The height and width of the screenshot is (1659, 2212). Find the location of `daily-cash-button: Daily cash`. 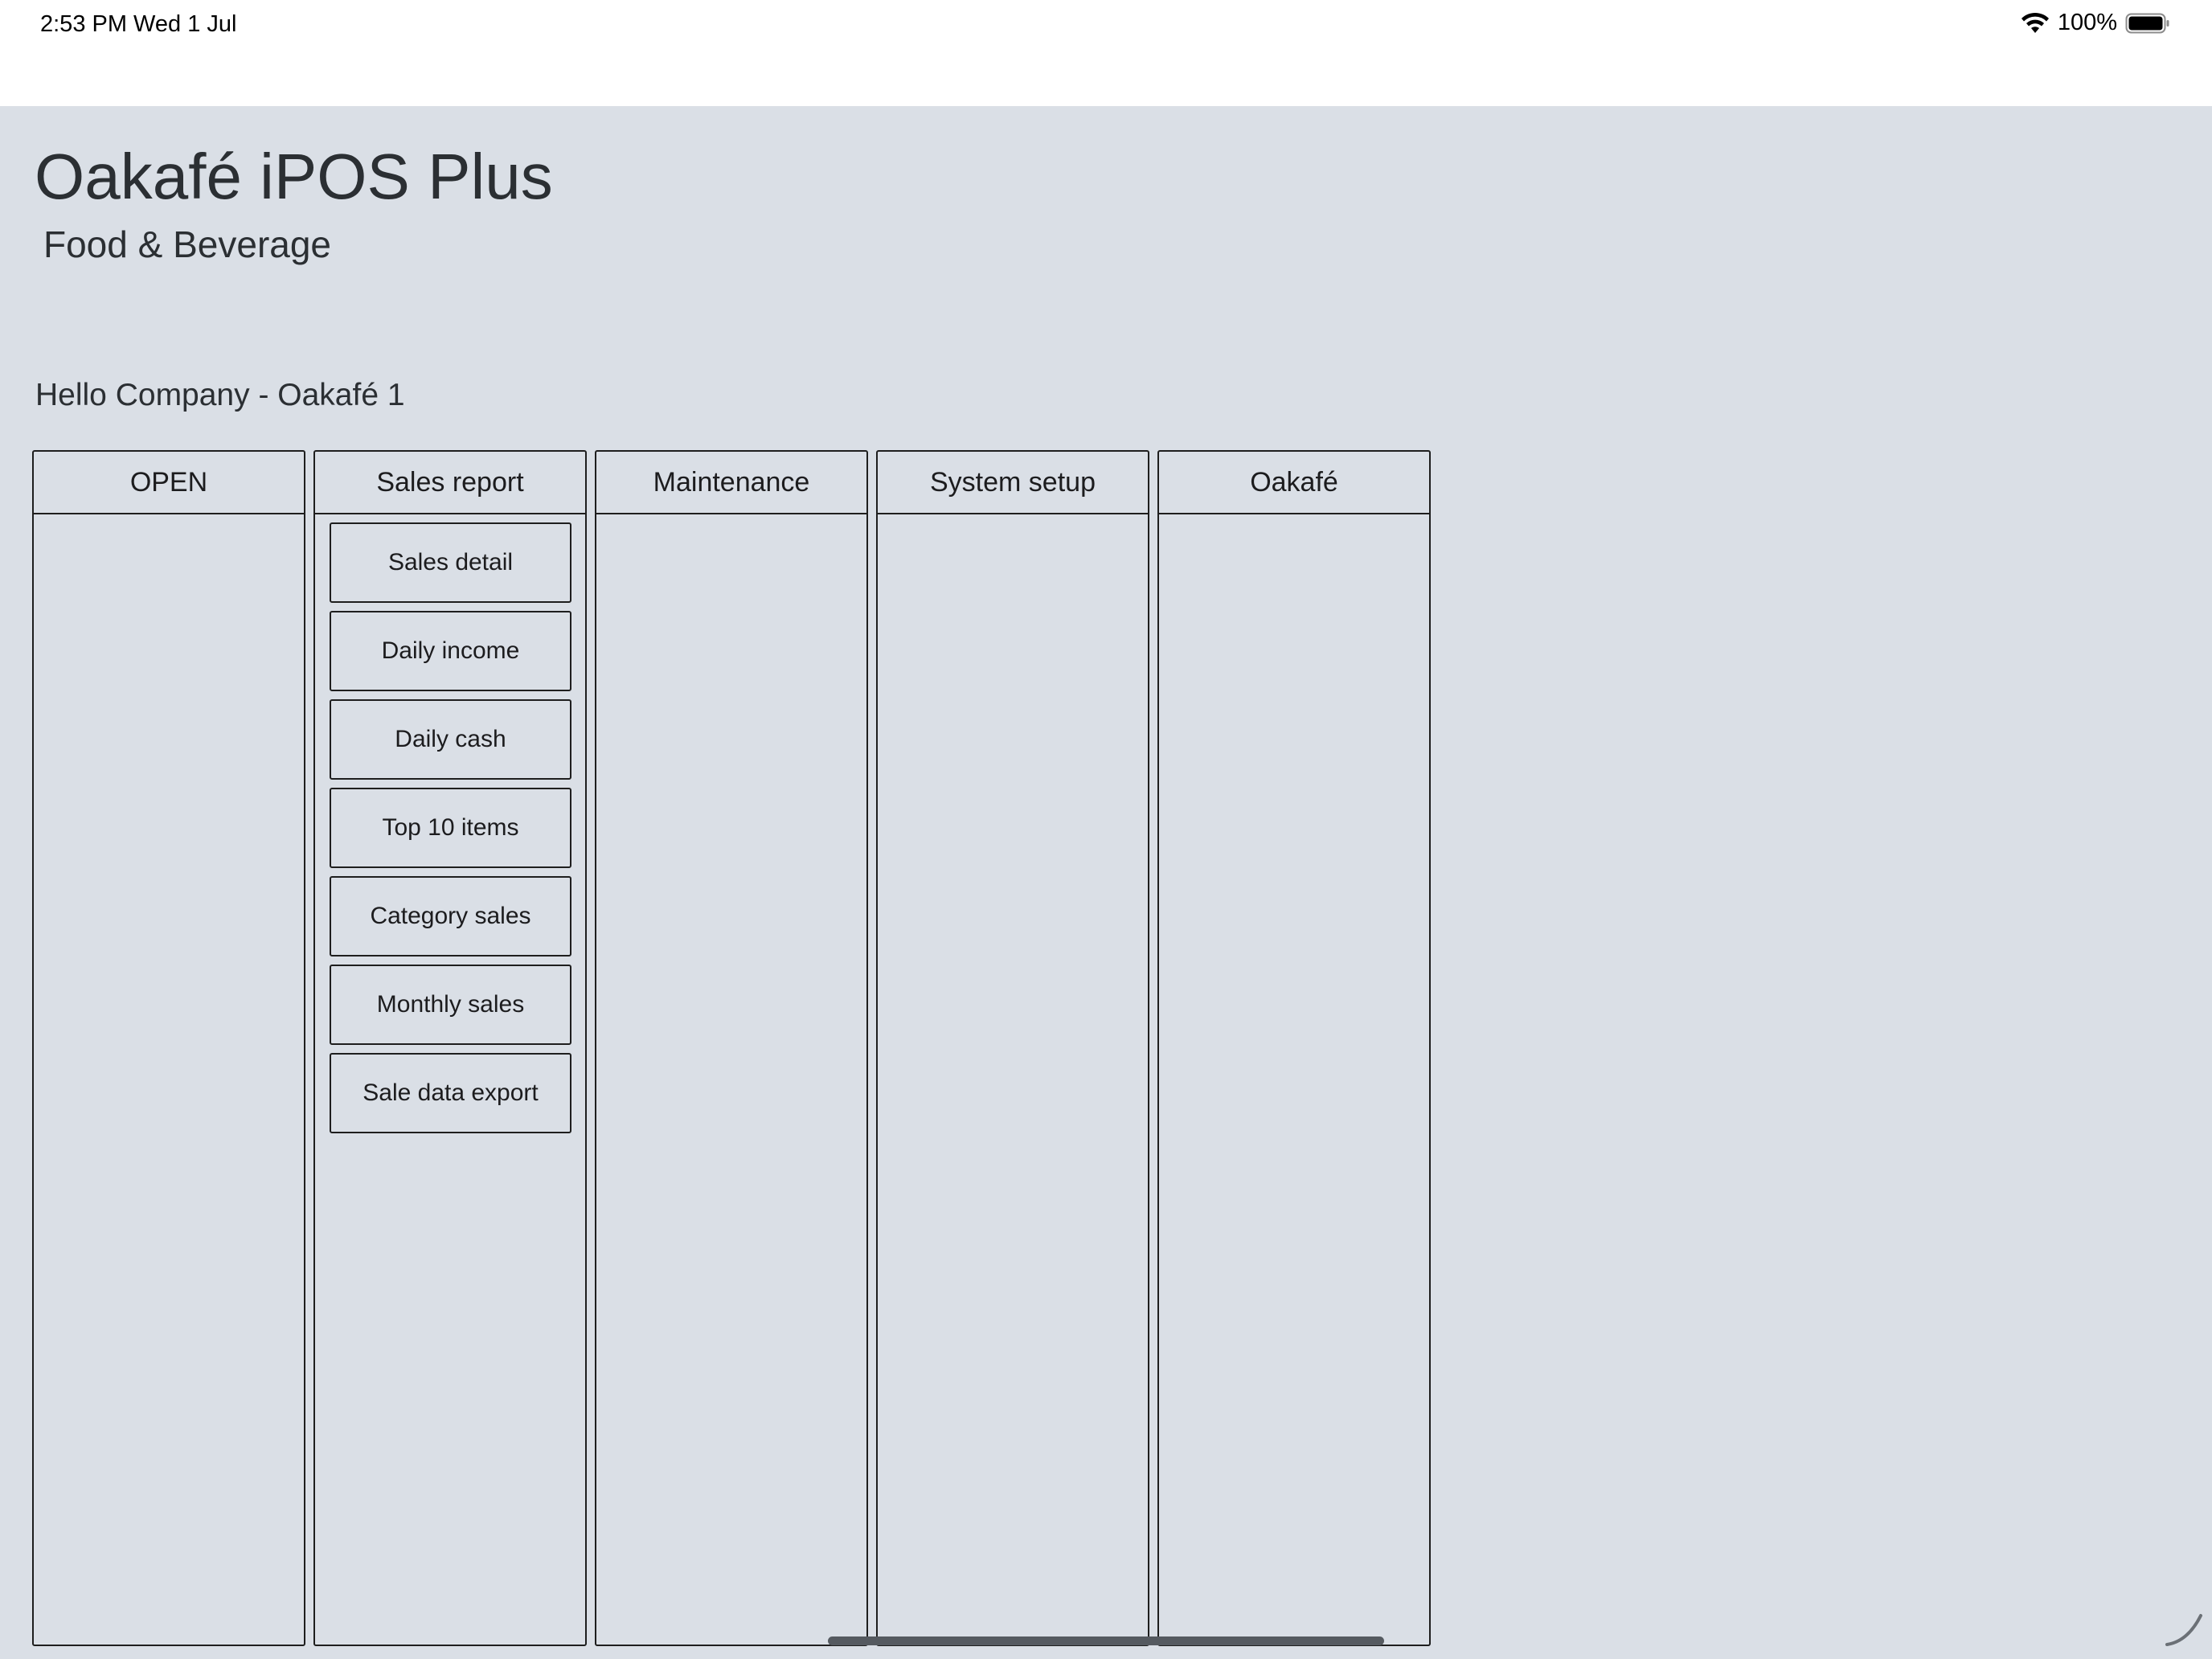

daily-cash-button: Daily cash is located at coordinates (450, 739).